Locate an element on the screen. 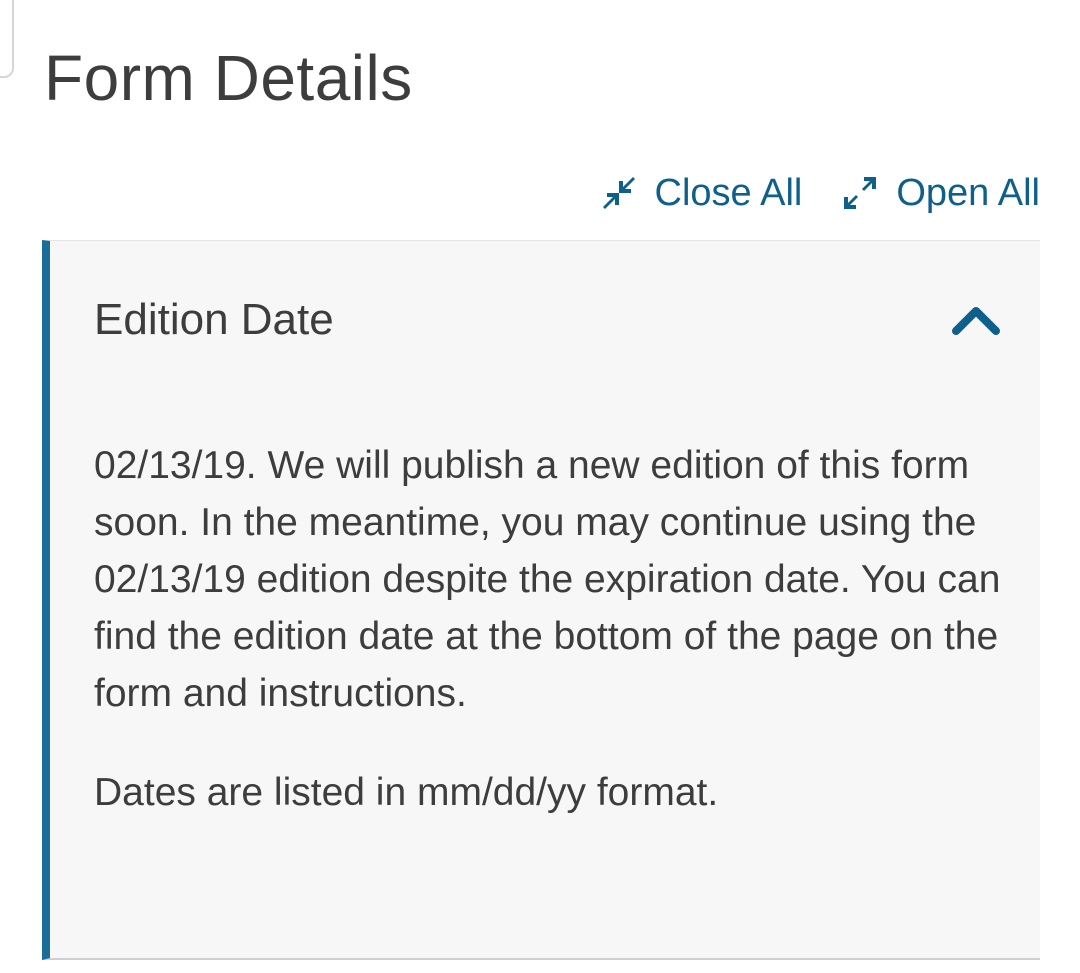 The width and height of the screenshot is (1080, 973). close-all-button: Close All is located at coordinates (702, 193).